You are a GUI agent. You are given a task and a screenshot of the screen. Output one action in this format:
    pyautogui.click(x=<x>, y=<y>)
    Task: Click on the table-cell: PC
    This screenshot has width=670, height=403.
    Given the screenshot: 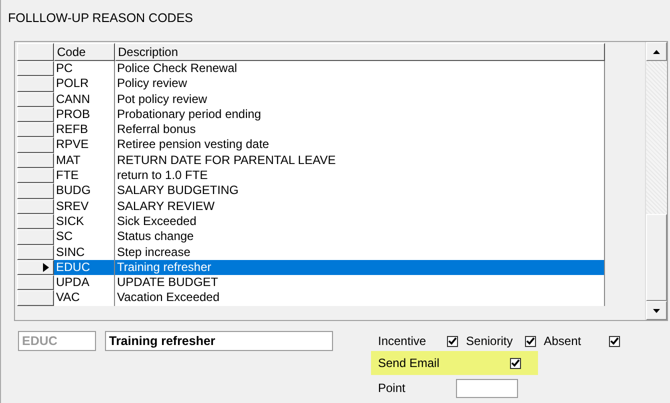 What is the action you would take?
    pyautogui.click(x=84, y=68)
    